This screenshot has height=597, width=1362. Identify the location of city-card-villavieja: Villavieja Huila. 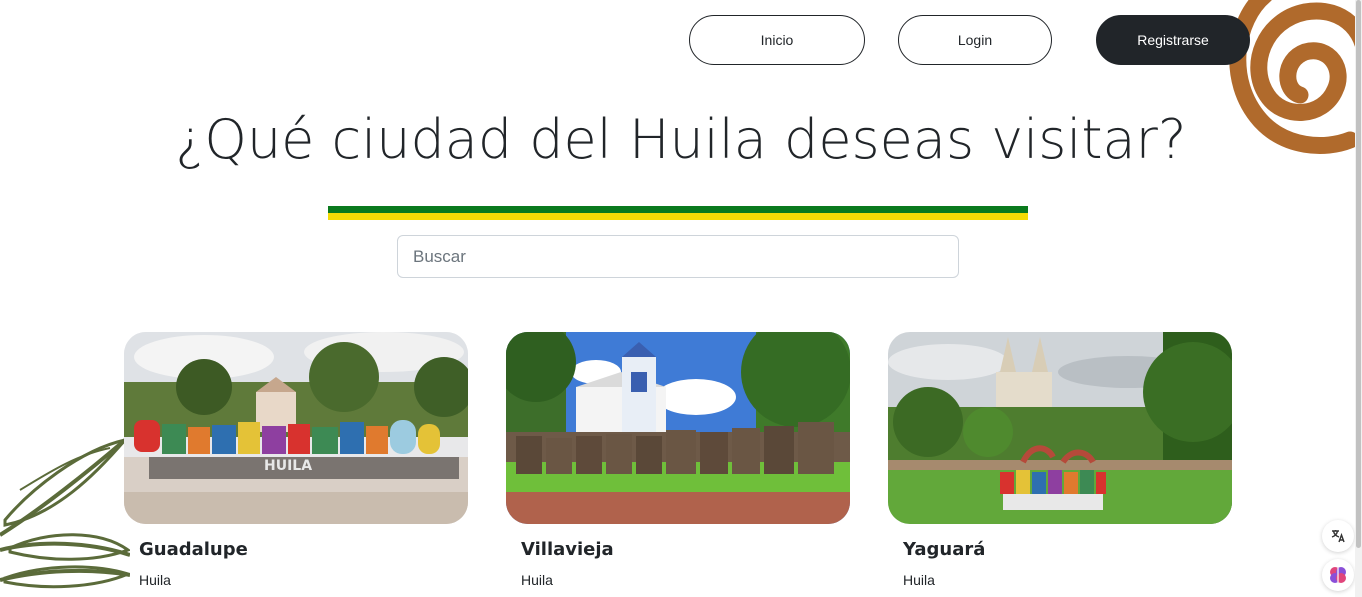
(678, 460).